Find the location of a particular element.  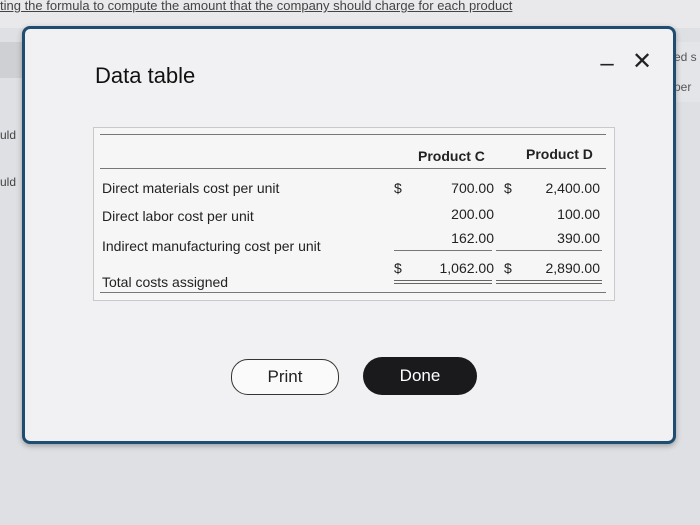

row-label-total-costs: Total costs assigned is located at coordinates (165, 282).